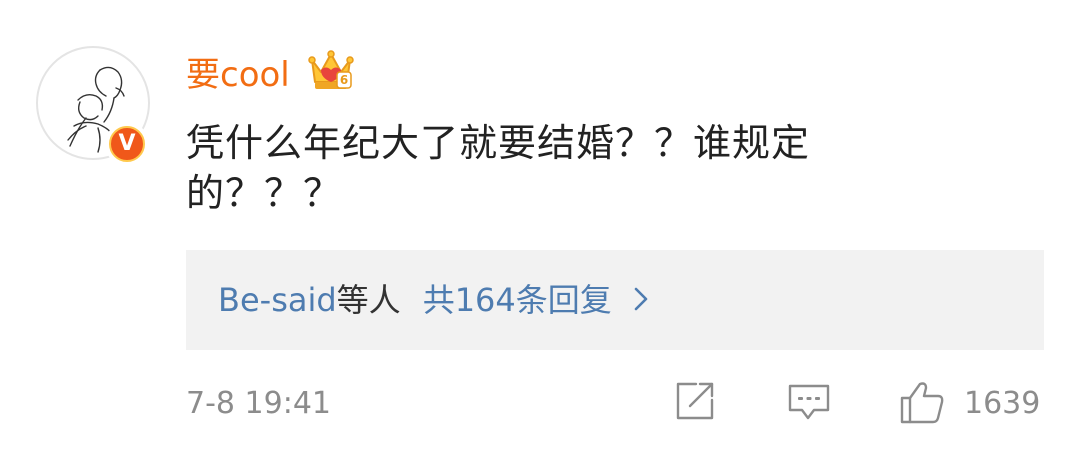  I want to click on comment-line: 凭什么年纪大了就要结婚？？谁规定, so click(498, 143).